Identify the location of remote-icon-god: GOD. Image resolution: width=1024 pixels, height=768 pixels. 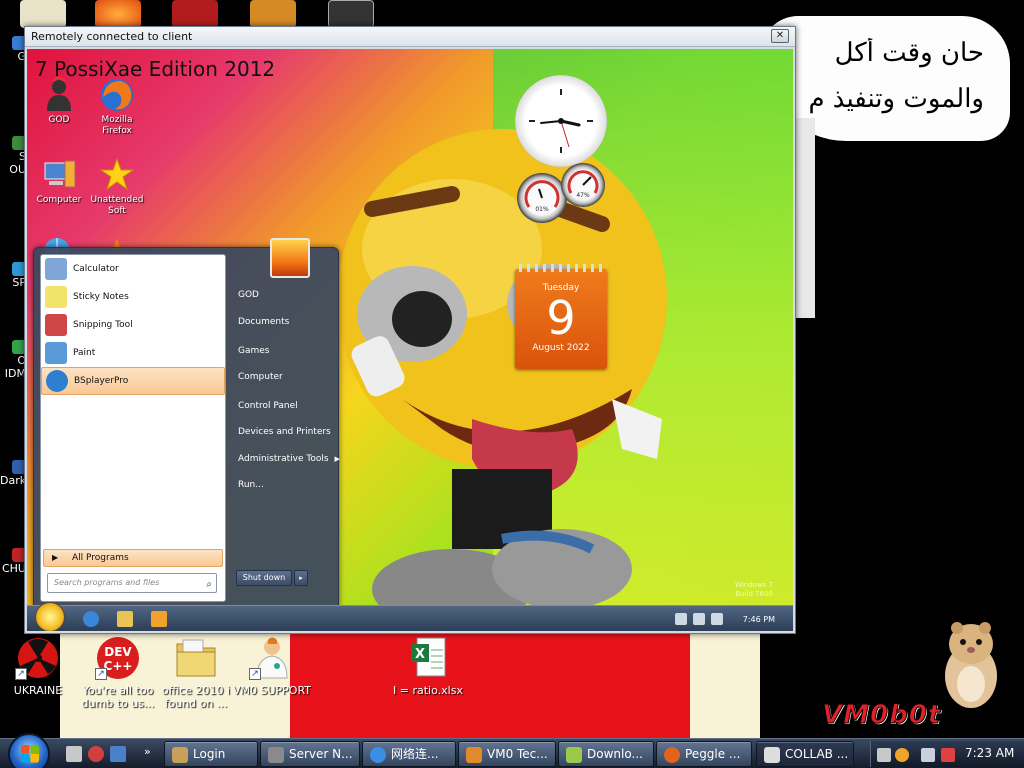
(59, 100).